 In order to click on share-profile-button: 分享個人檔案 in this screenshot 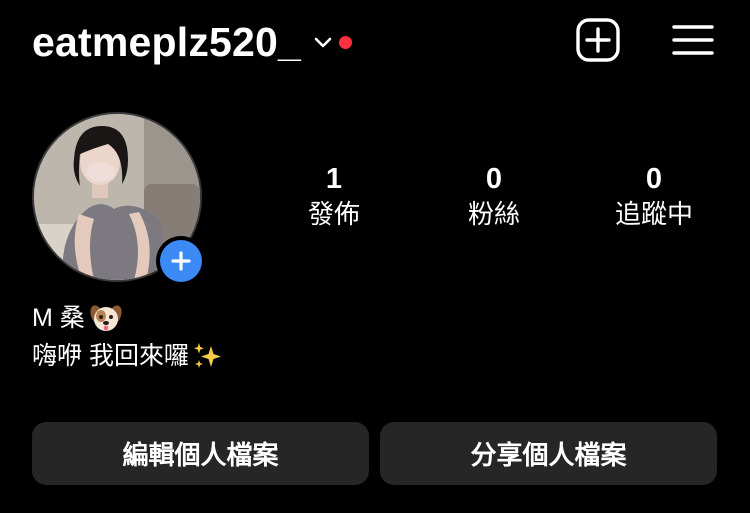, I will do `click(548, 453)`.